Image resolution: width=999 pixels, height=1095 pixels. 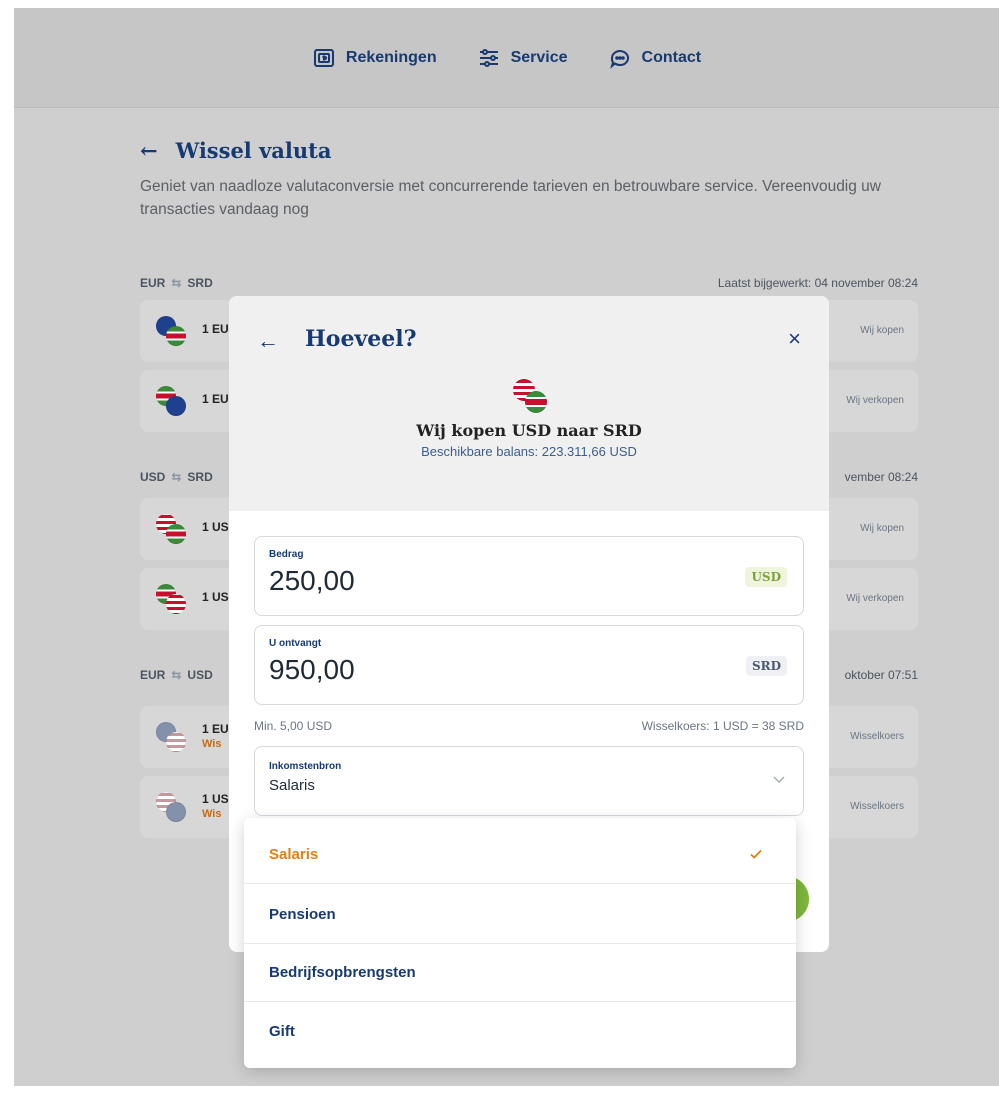 I want to click on nav-rekeningen: Rekeningen, so click(x=374, y=58).